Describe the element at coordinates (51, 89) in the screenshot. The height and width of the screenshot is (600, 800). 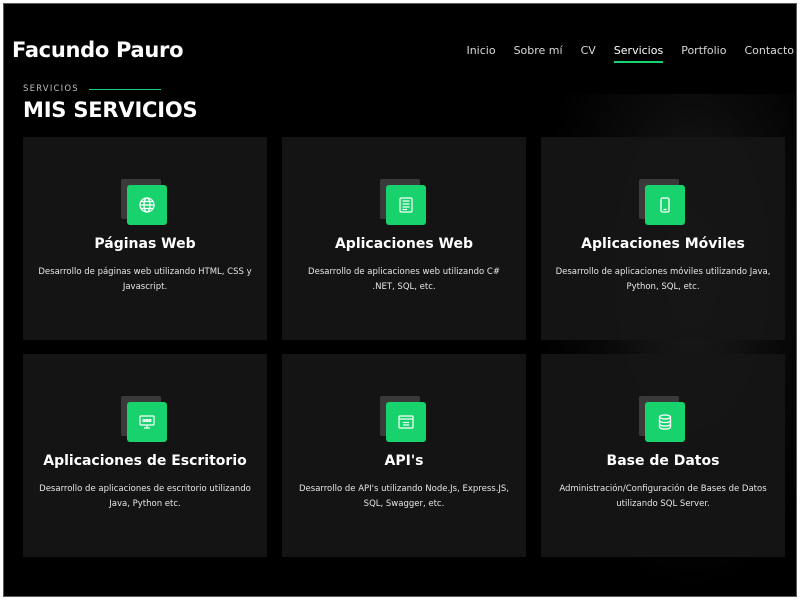
I see `section-label-text: SERVICIOS` at that location.